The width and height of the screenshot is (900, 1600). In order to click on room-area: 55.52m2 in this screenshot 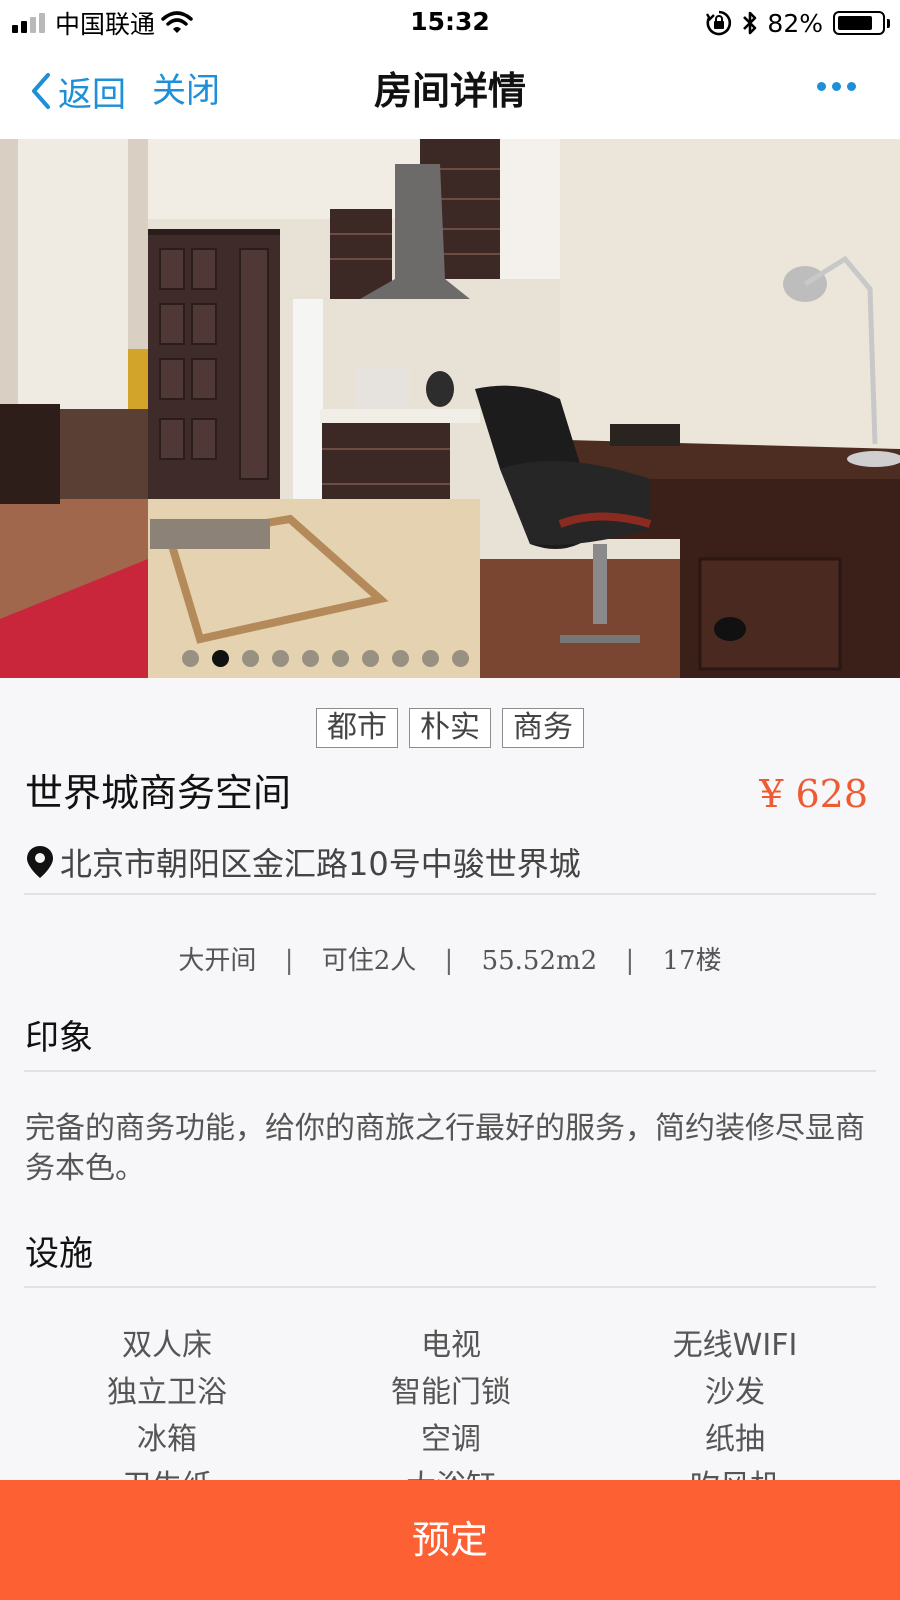, I will do `click(539, 961)`.